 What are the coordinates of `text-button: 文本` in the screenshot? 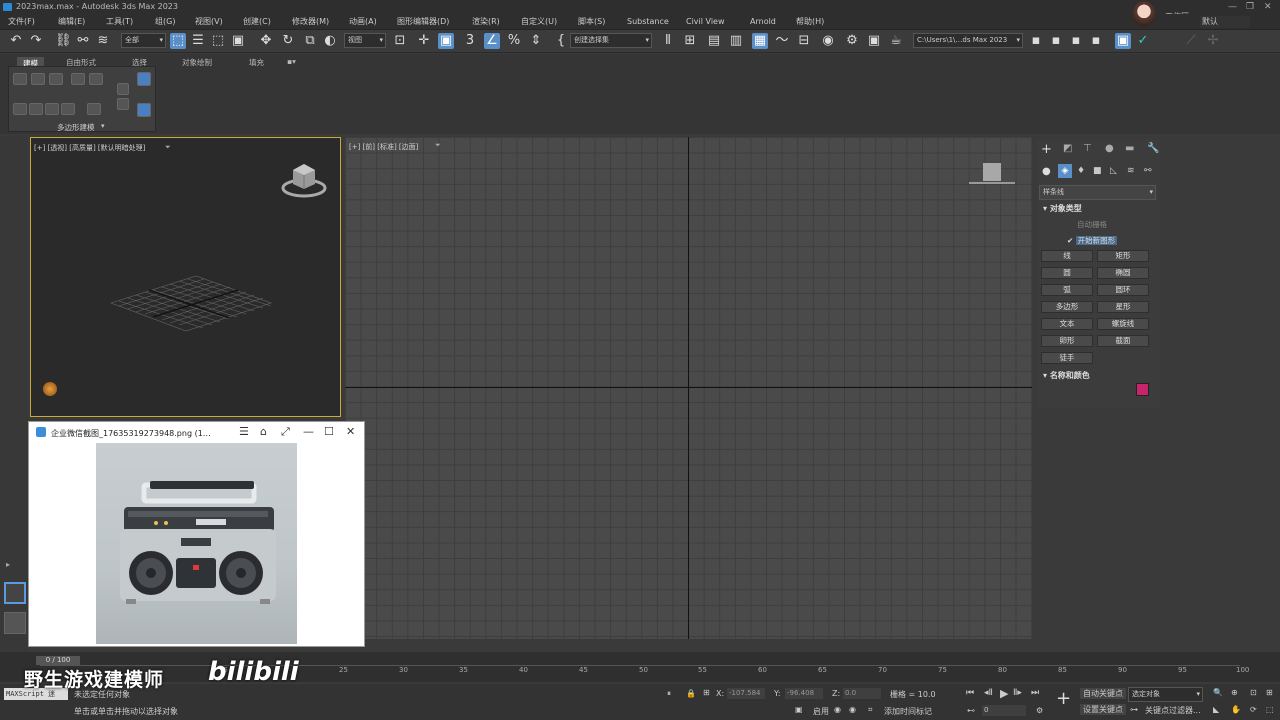 It's located at (1067, 324).